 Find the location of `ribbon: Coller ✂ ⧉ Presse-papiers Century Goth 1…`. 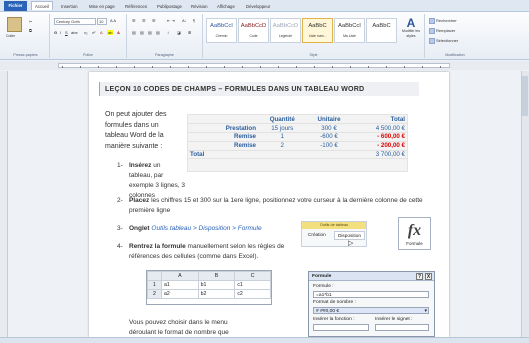

ribbon: Coller ✂ ⧉ Presse-papiers Century Goth 1… is located at coordinates (264, 36).